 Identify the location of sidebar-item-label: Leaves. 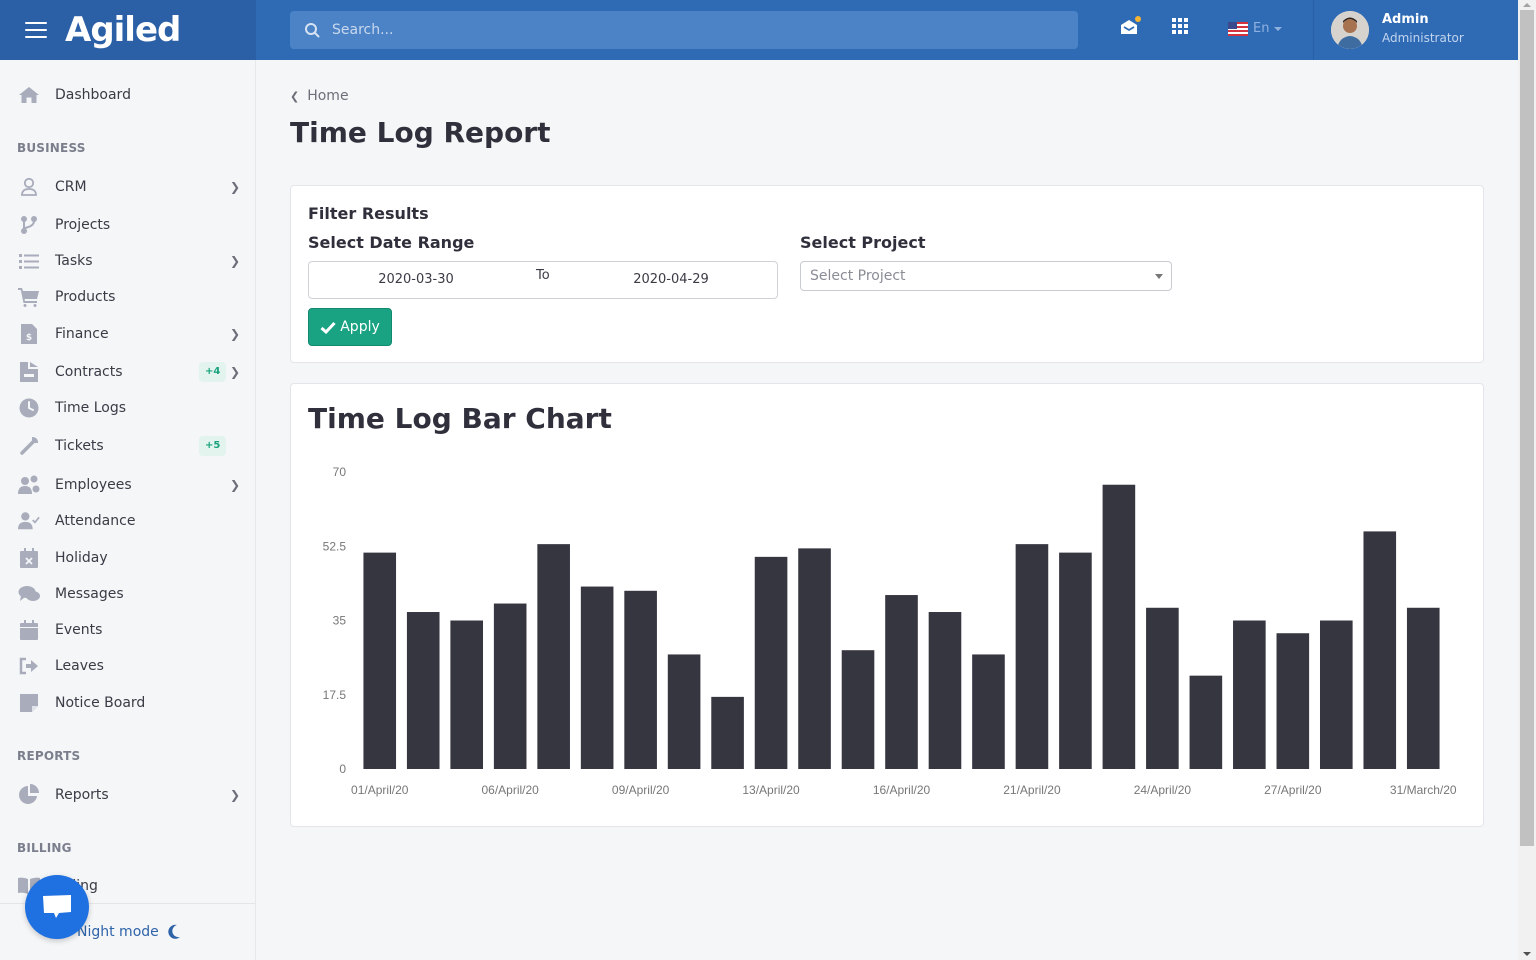
(79, 666).